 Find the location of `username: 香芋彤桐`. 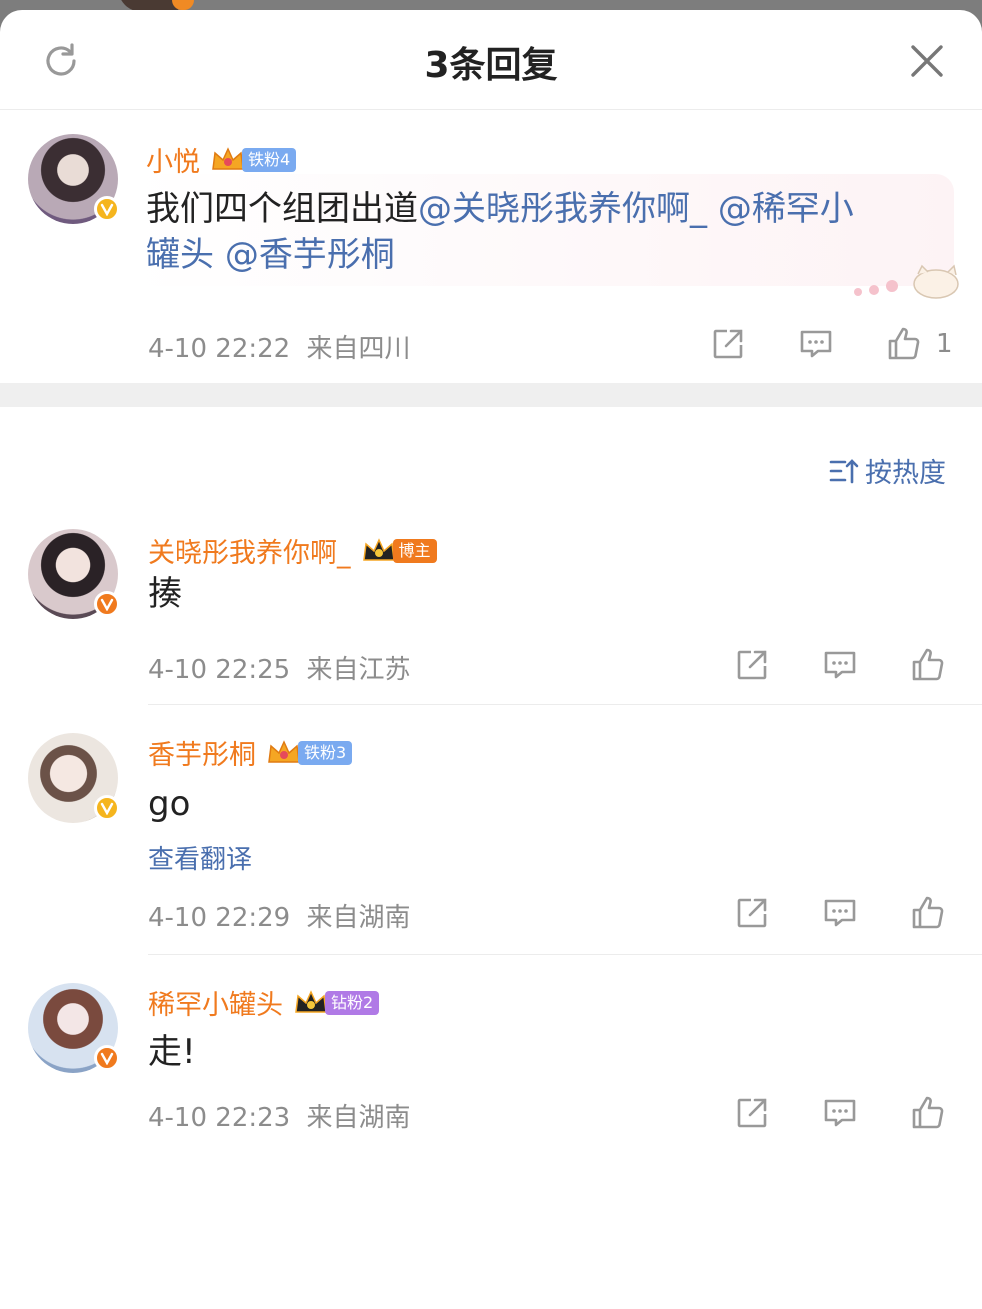

username: 香芋彤桐 is located at coordinates (202, 752).